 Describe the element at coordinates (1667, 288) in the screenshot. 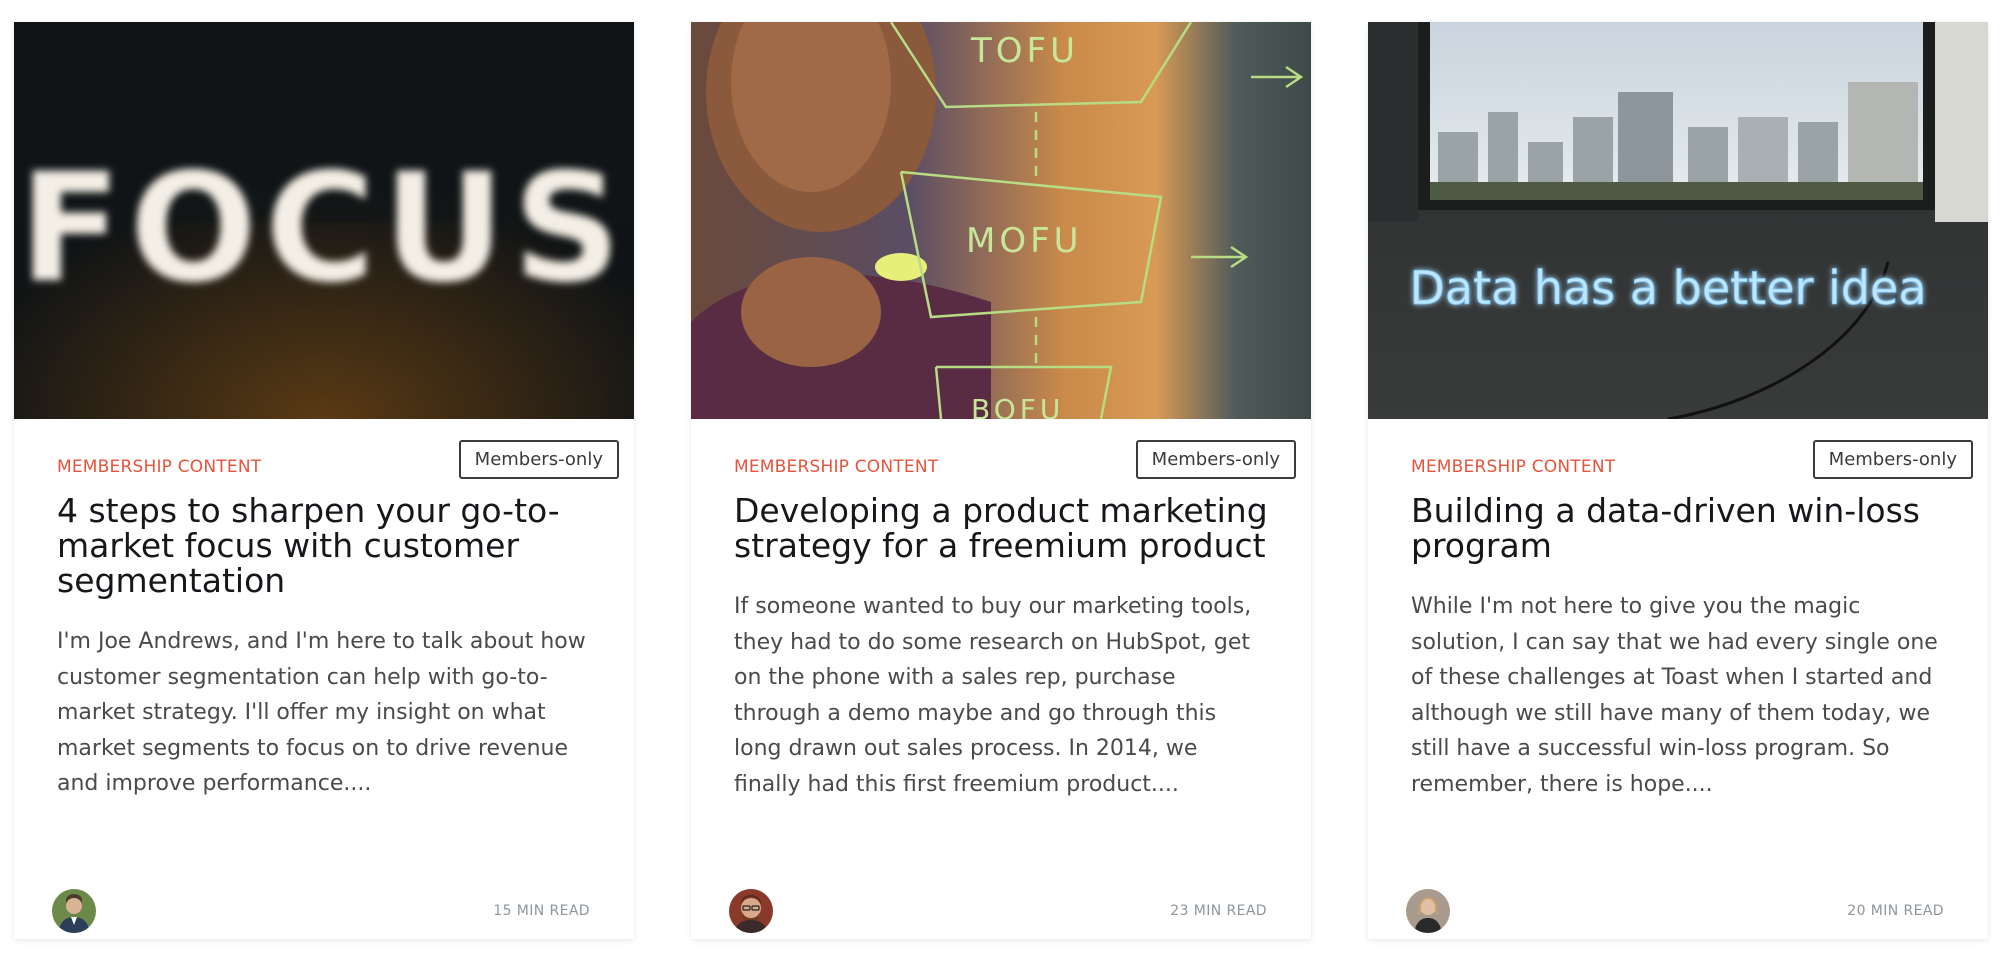

I see `image-text-neon: Data has a better idea` at that location.